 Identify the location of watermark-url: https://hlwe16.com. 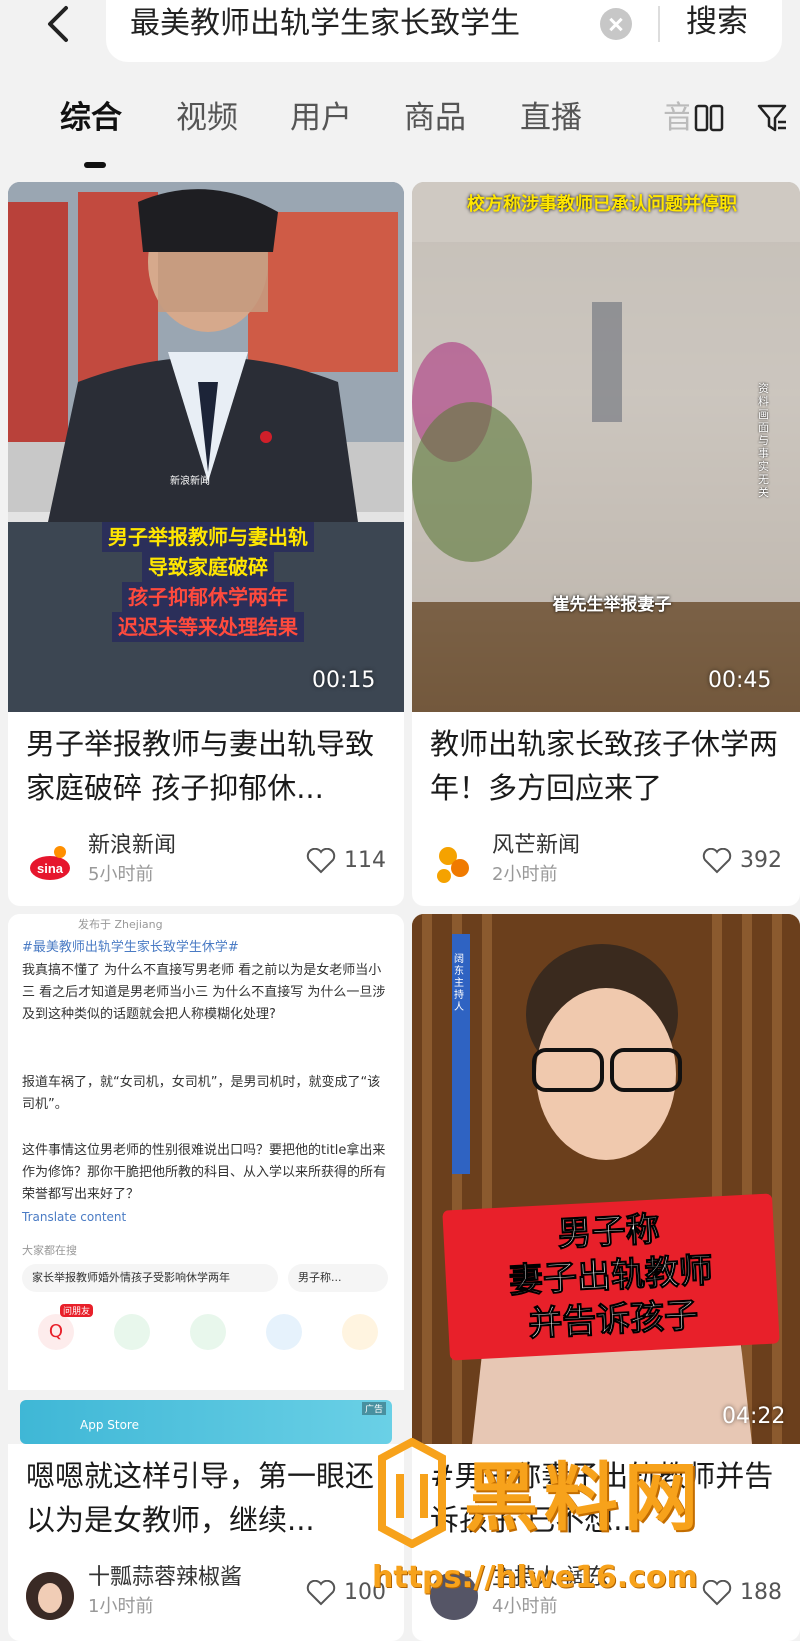
(535, 1577).